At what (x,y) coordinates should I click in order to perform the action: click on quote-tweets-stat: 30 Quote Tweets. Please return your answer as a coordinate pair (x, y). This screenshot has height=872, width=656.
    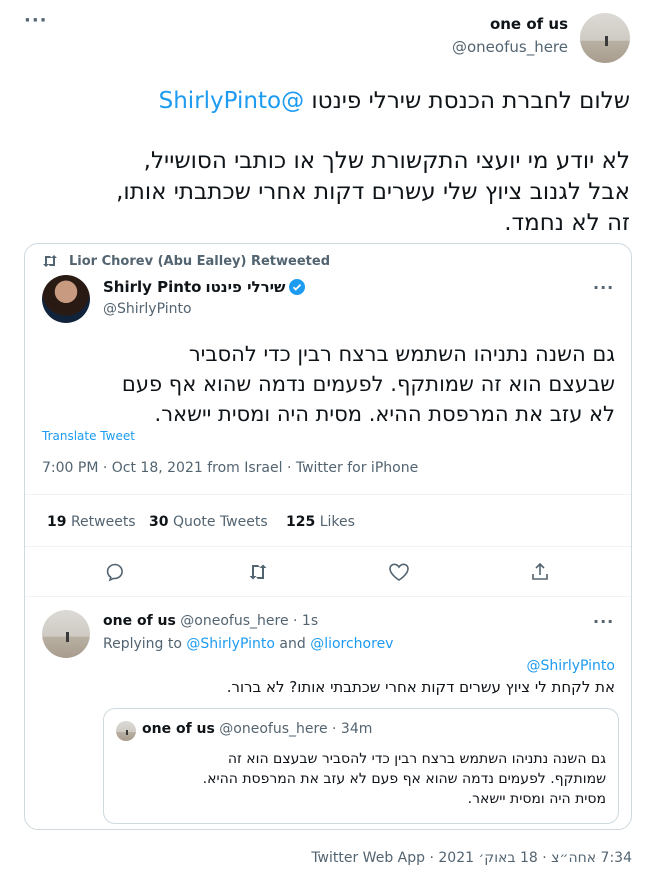
    Looking at the image, I should click on (208, 522).